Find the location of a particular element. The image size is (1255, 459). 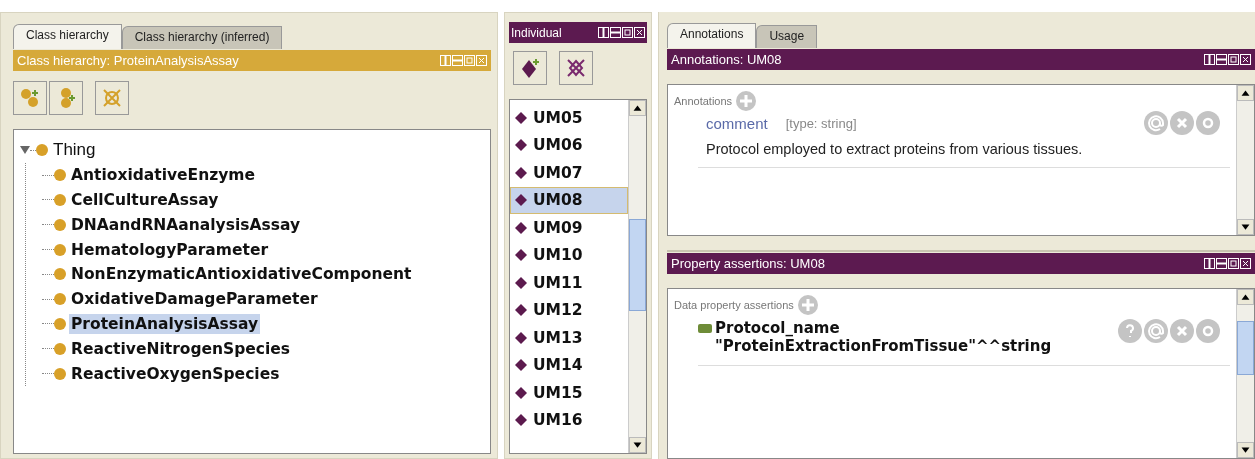

tree-item: Thing is located at coordinates (74, 150).